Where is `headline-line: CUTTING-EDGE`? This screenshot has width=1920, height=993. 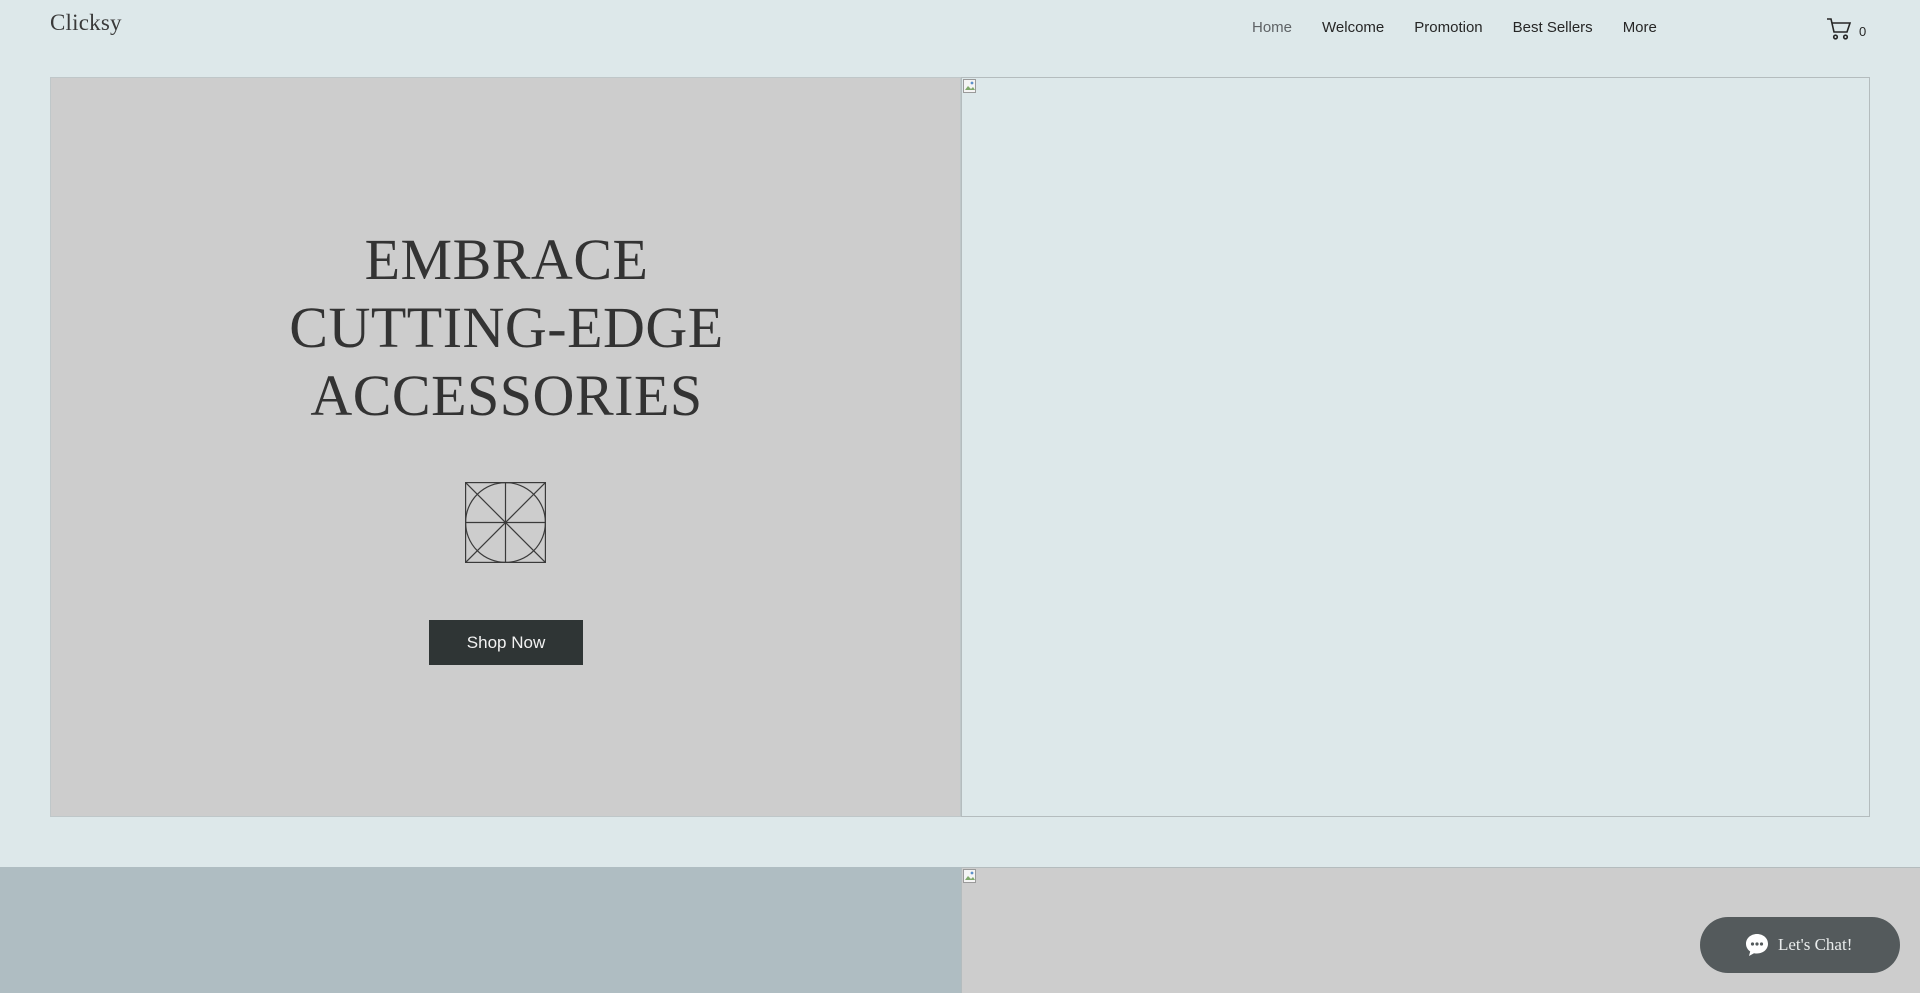 headline-line: CUTTING-EDGE is located at coordinates (506, 327).